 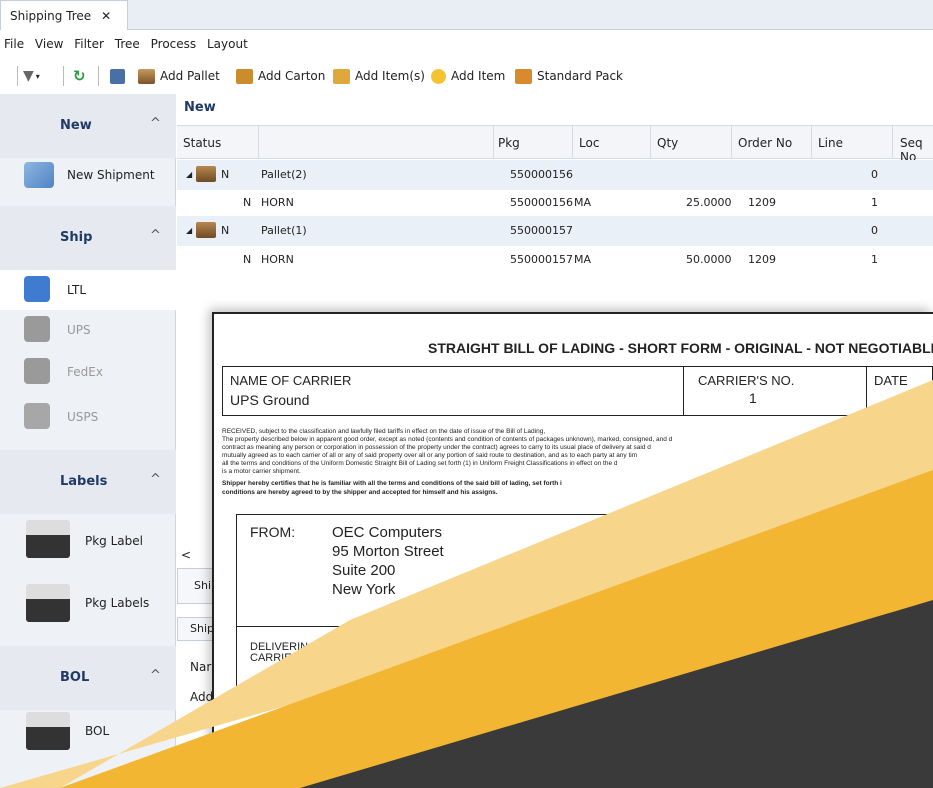 What do you see at coordinates (202, 143) in the screenshot?
I see `column-status: Status` at bounding box center [202, 143].